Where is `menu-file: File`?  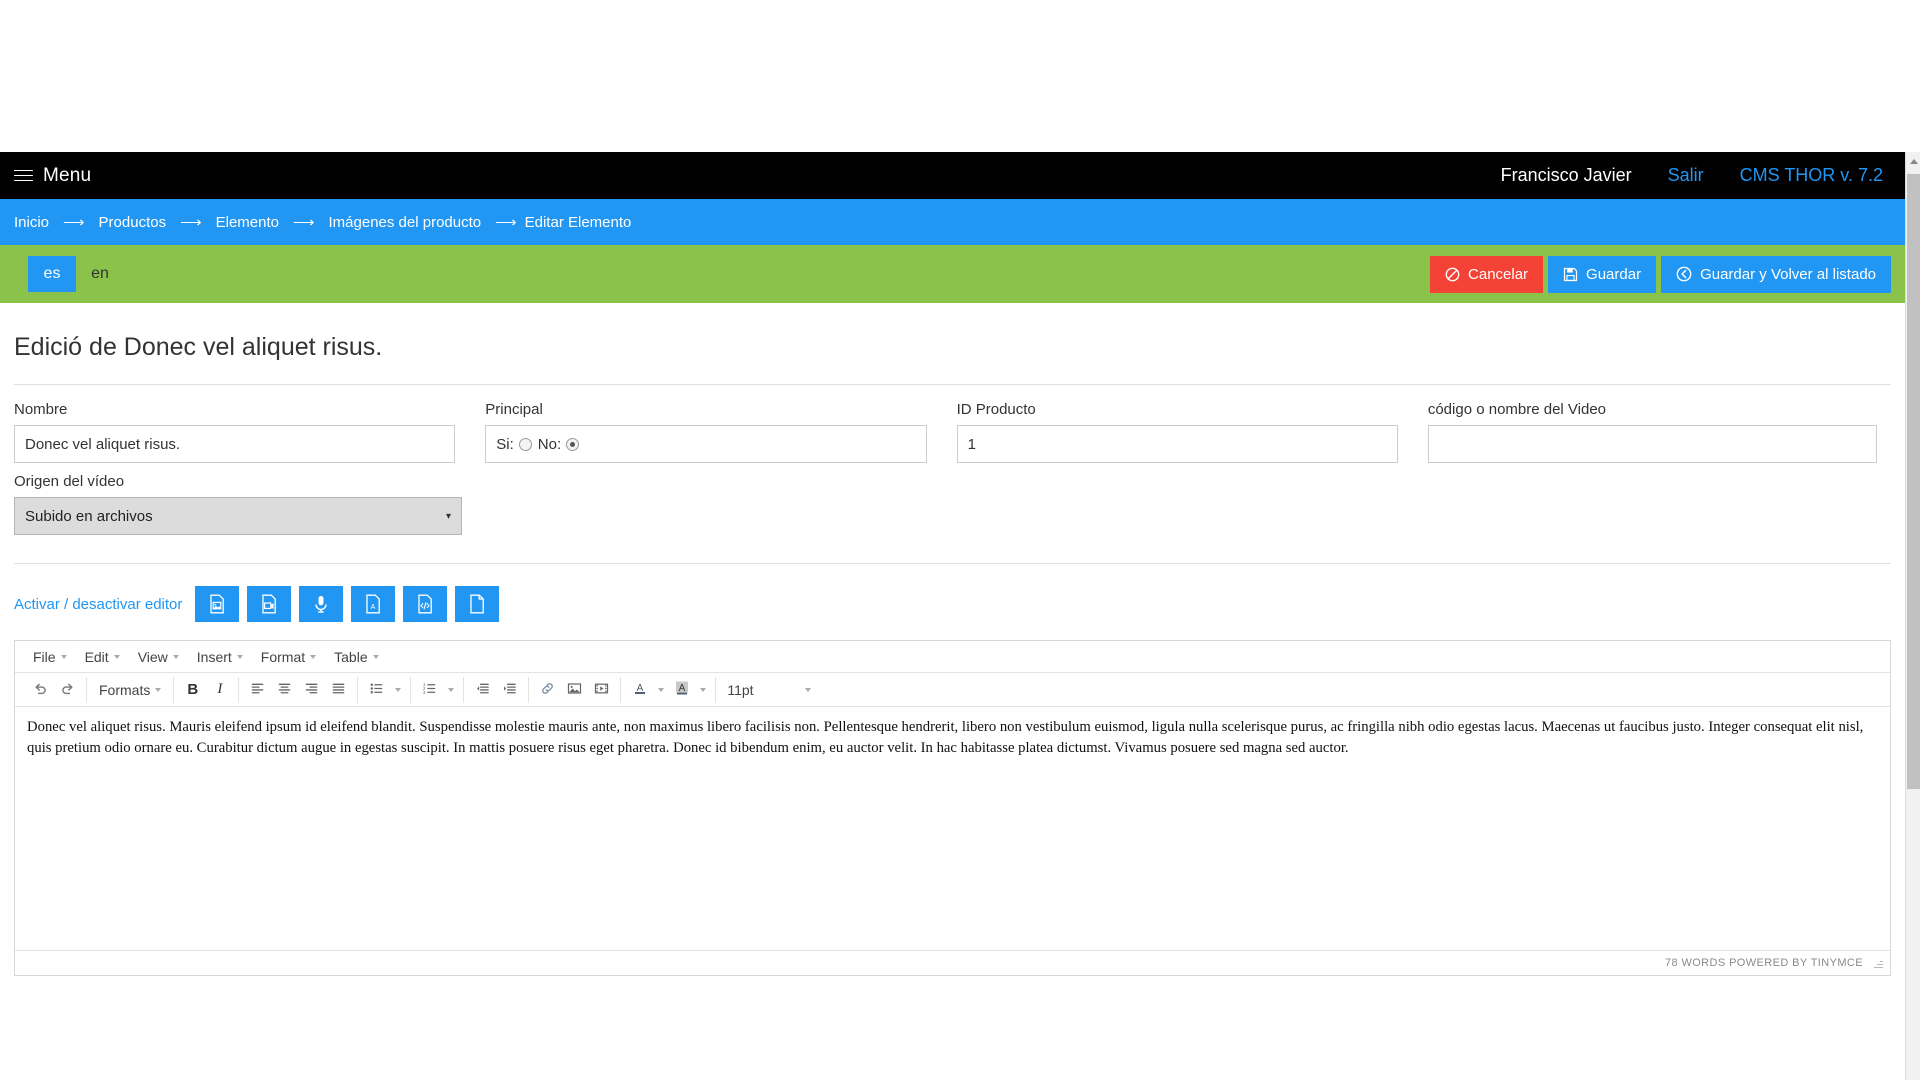
menu-file: File is located at coordinates (50, 657).